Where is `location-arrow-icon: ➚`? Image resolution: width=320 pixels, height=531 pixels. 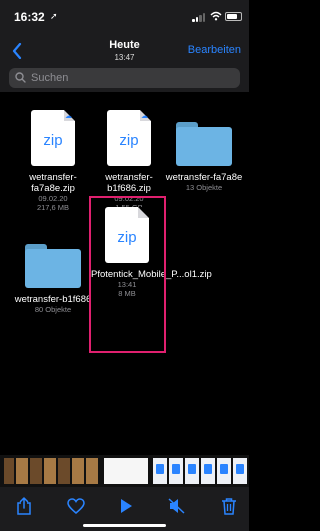 location-arrow-icon: ➚ is located at coordinates (54, 16).